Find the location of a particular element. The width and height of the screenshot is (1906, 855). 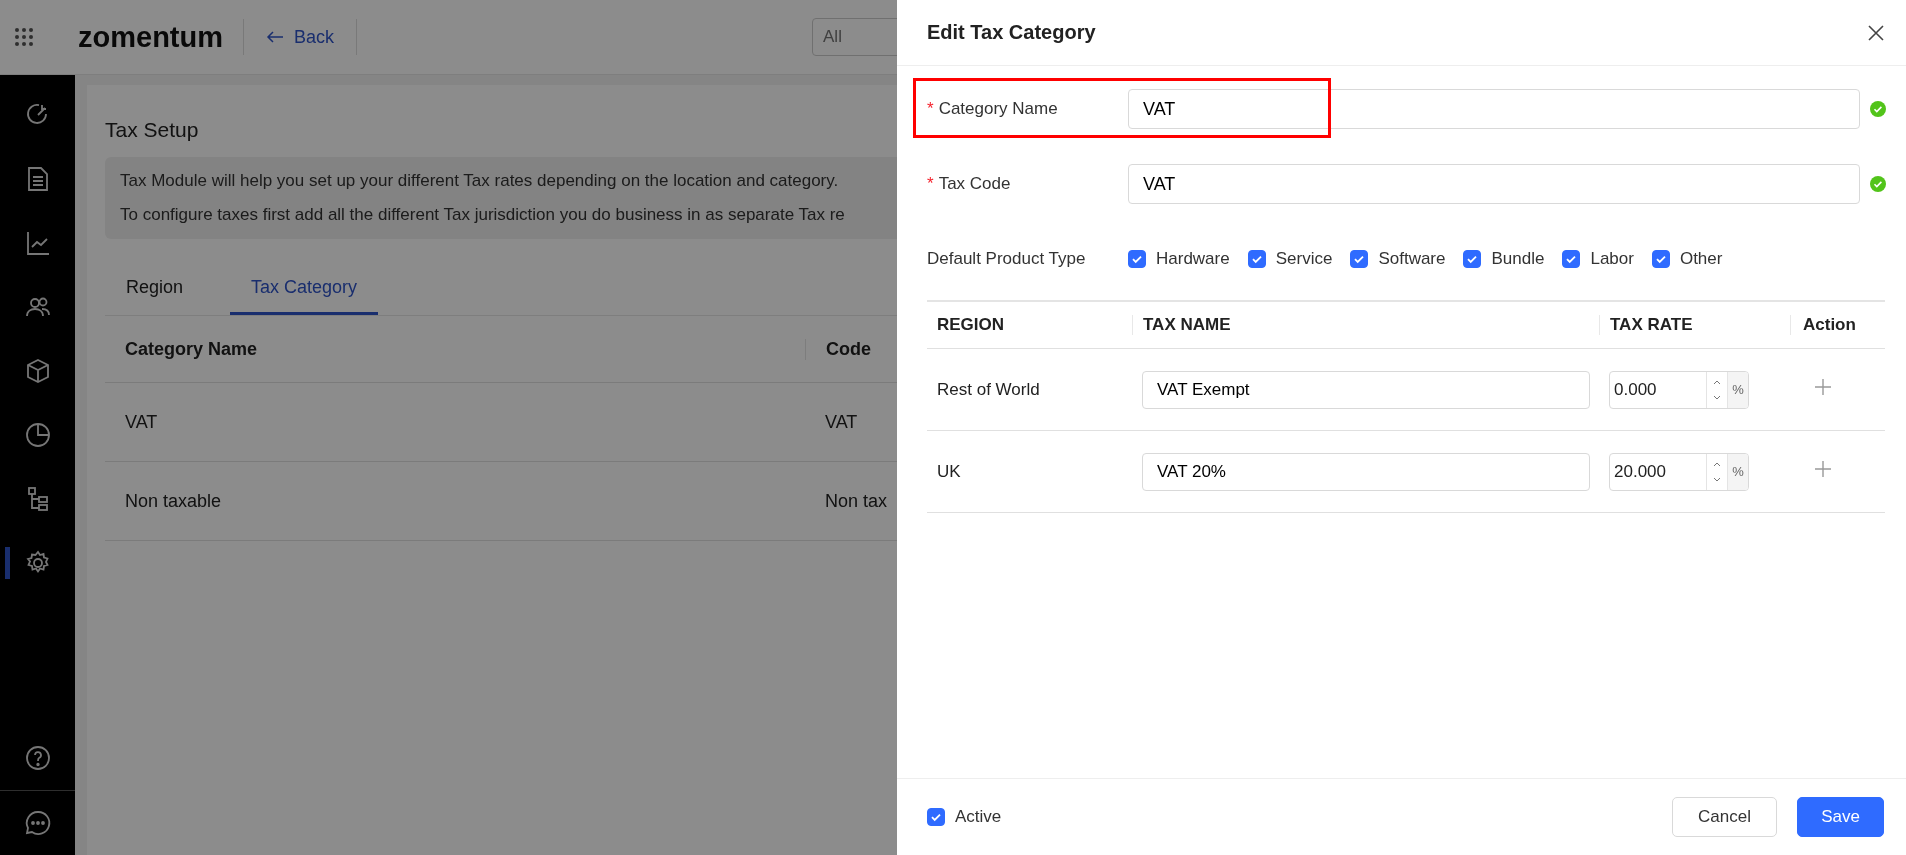

close-icon is located at coordinates (1876, 32).